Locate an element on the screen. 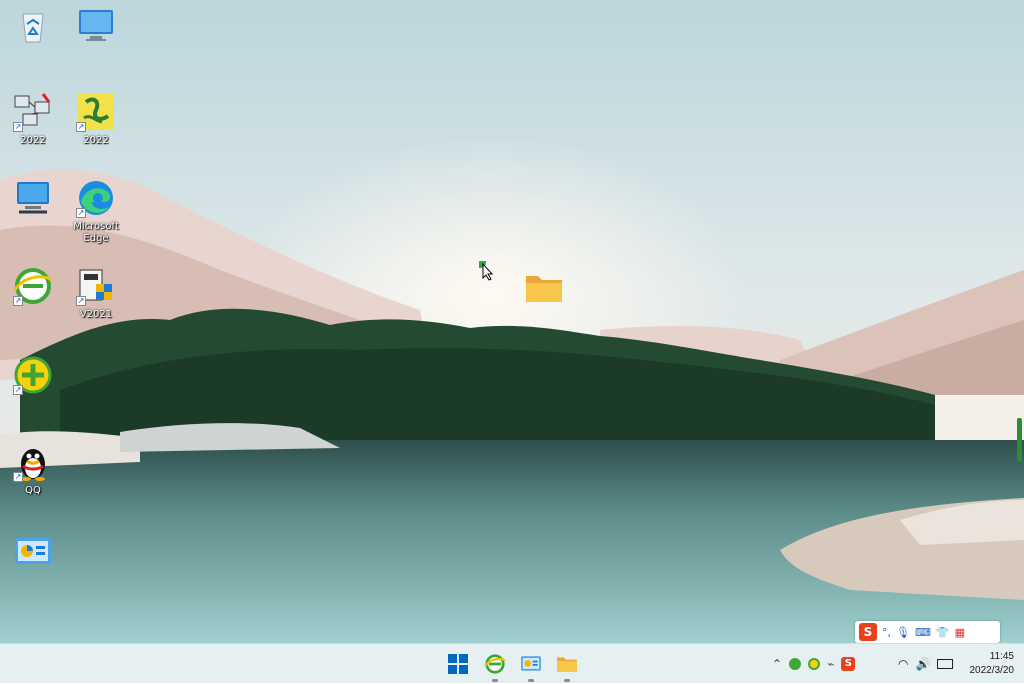  desktop-icon-recorder: ↗ V2021 is located at coordinates (96, 293).